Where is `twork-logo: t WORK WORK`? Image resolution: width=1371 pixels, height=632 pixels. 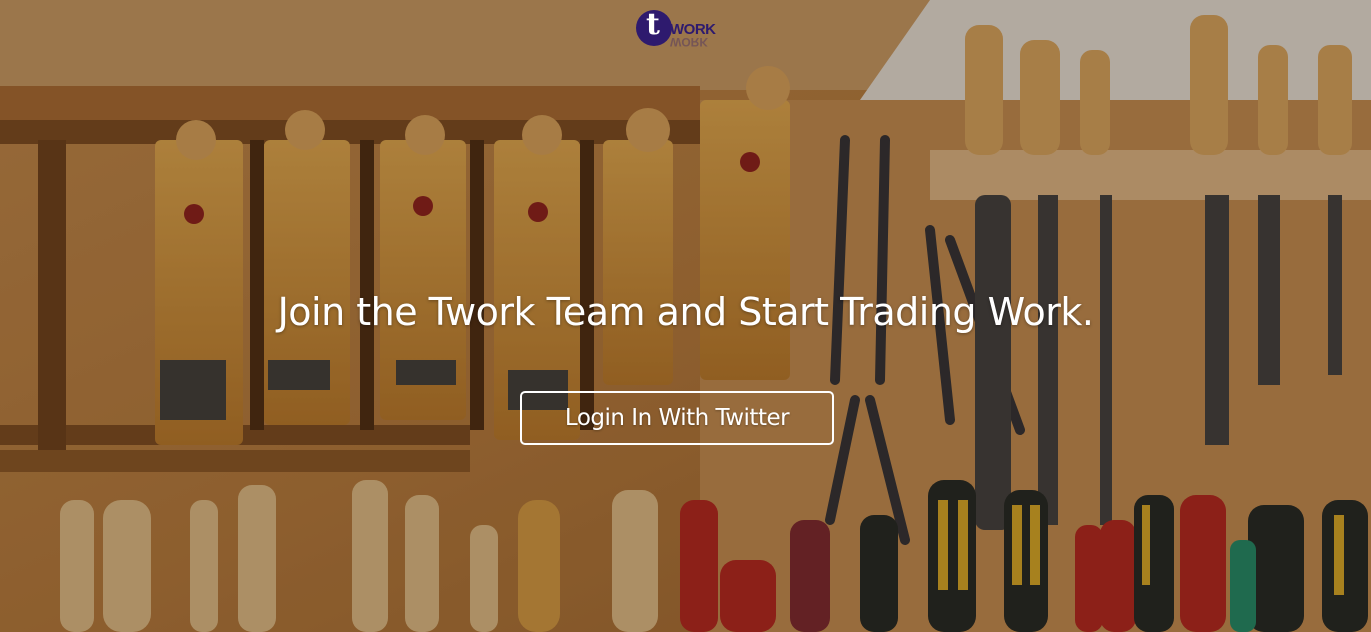 twork-logo: t WORK WORK is located at coordinates (681, 28).